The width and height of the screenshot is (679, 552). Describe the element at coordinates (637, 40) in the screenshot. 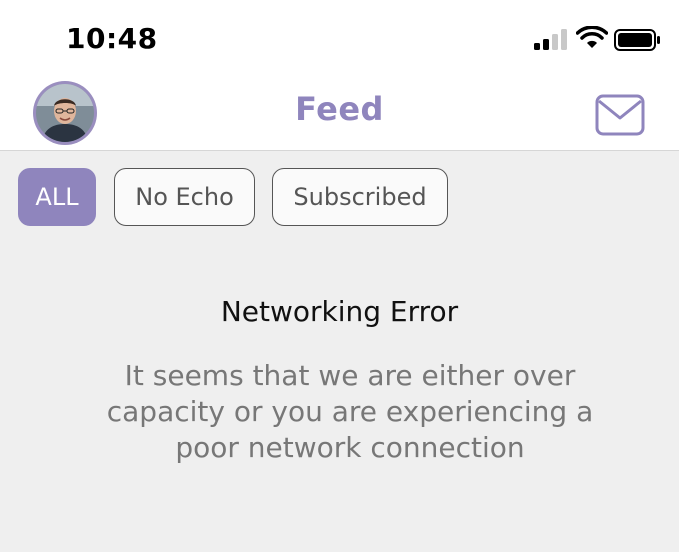

I see `battery-icon` at that location.